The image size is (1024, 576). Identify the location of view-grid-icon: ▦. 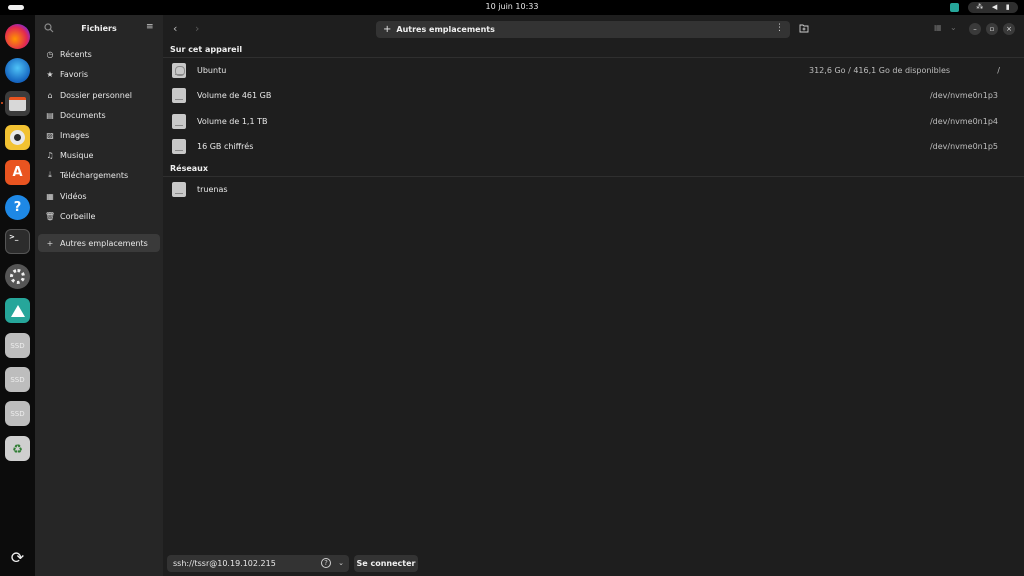
(938, 27).